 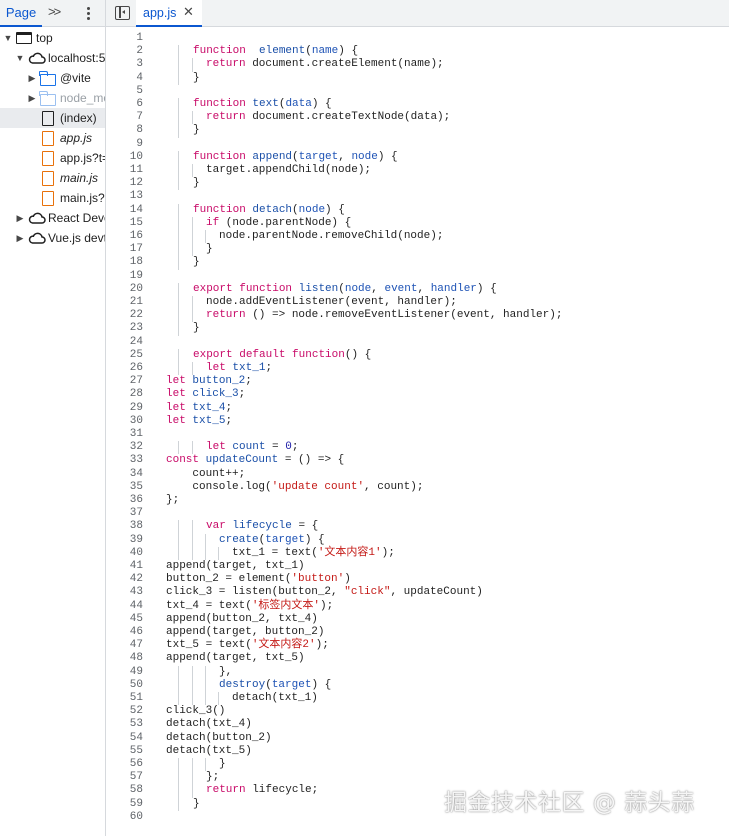 What do you see at coordinates (417, 196) in the screenshot?
I see `code-line: 13` at bounding box center [417, 196].